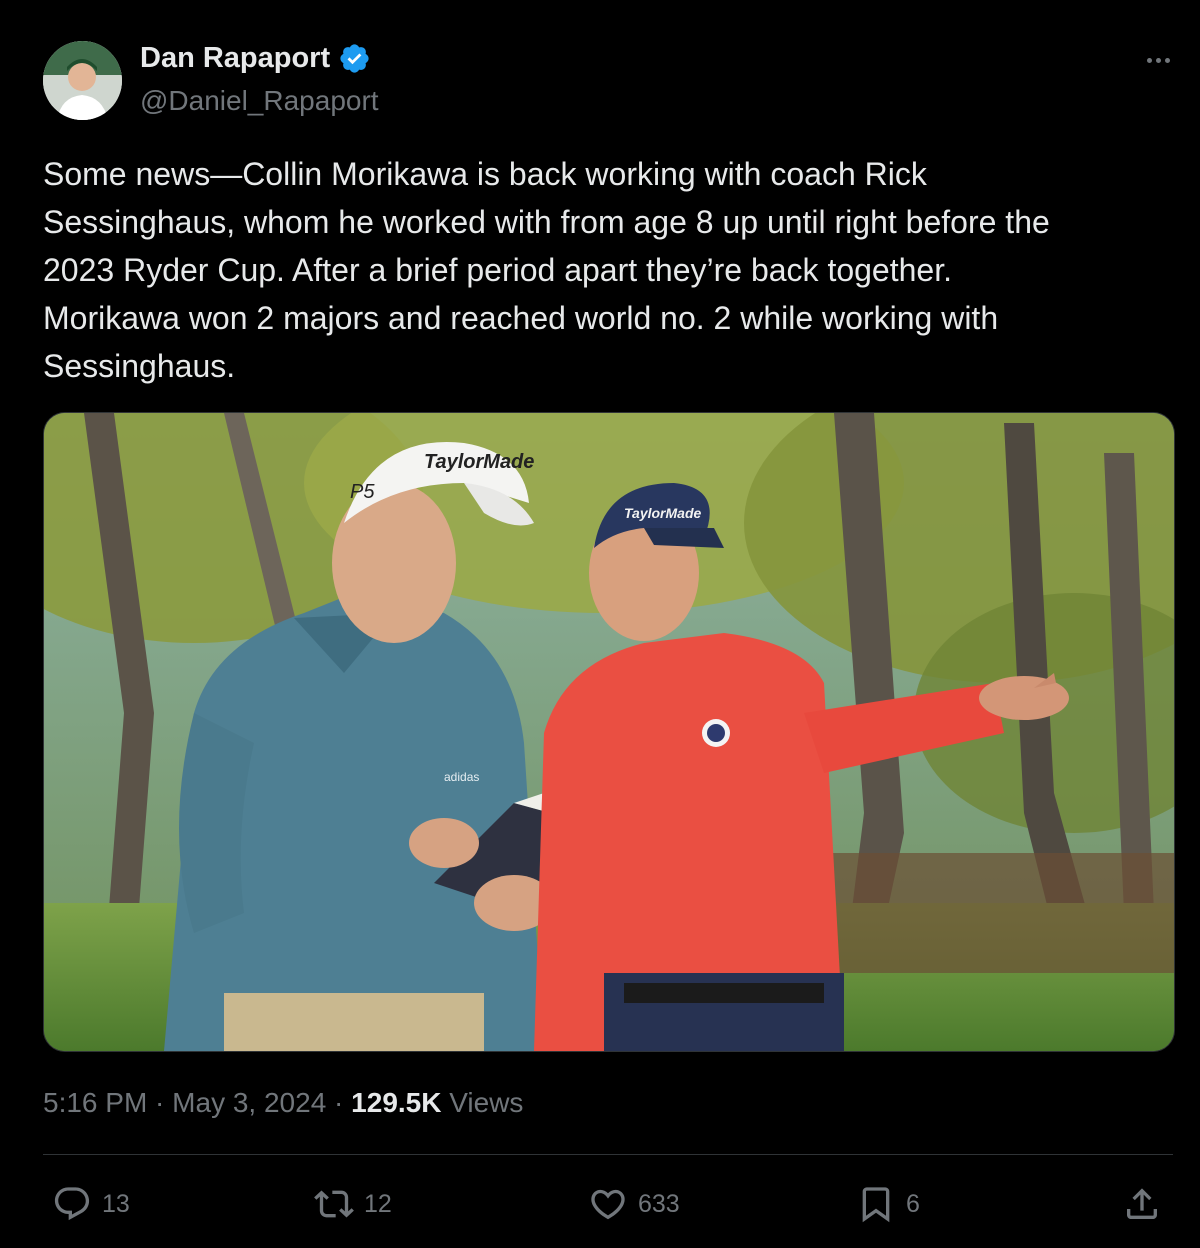 Image resolution: width=1200 pixels, height=1248 pixels. What do you see at coordinates (913, 1203) in the screenshot?
I see `bookmark-count: 6` at bounding box center [913, 1203].